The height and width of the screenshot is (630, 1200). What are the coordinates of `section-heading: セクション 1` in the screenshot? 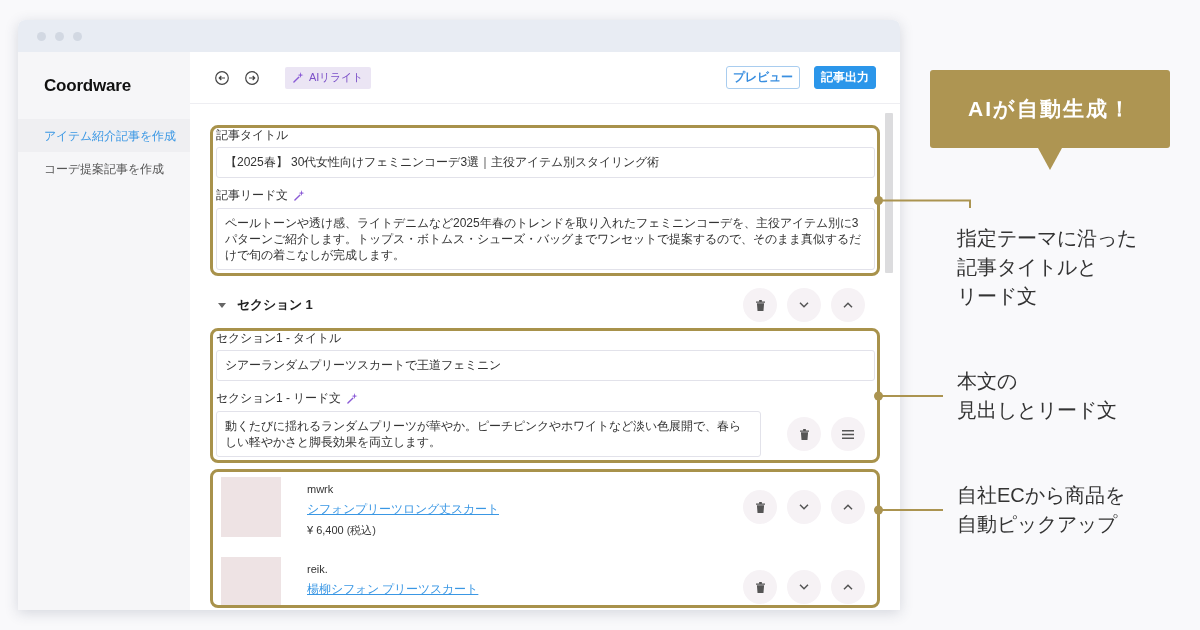 It's located at (275, 305).